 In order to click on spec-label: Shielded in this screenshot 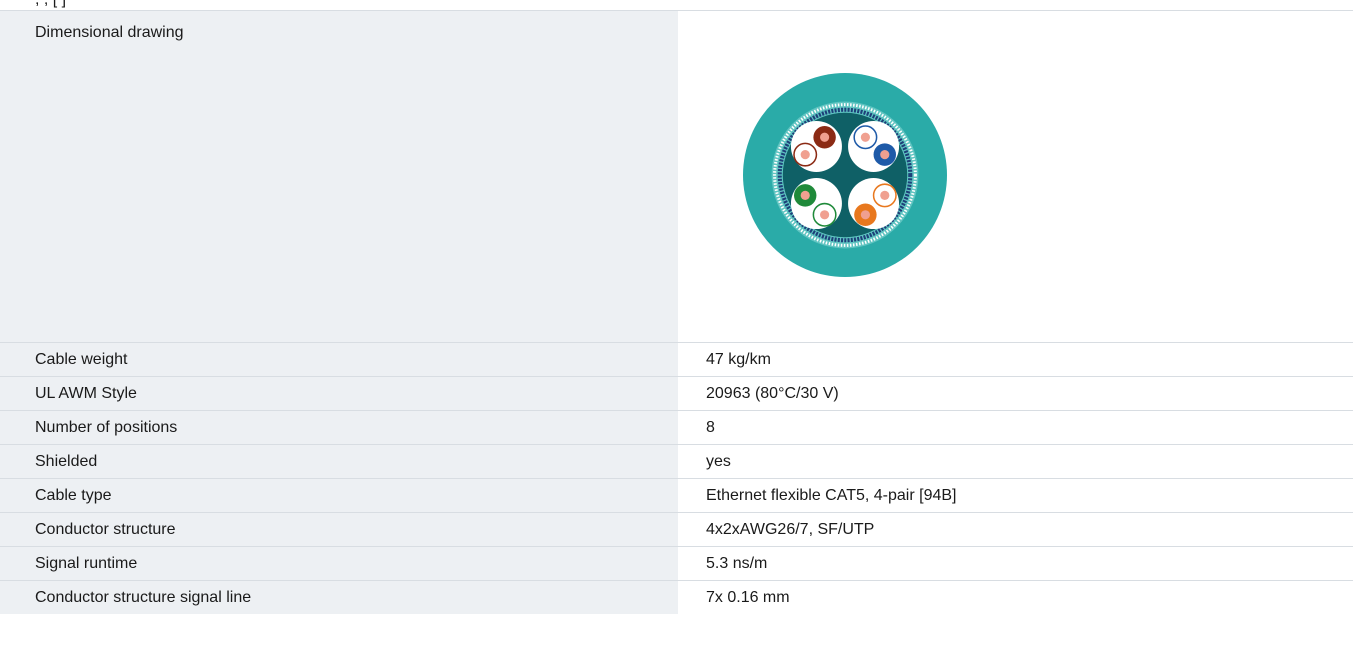, I will do `click(339, 461)`.